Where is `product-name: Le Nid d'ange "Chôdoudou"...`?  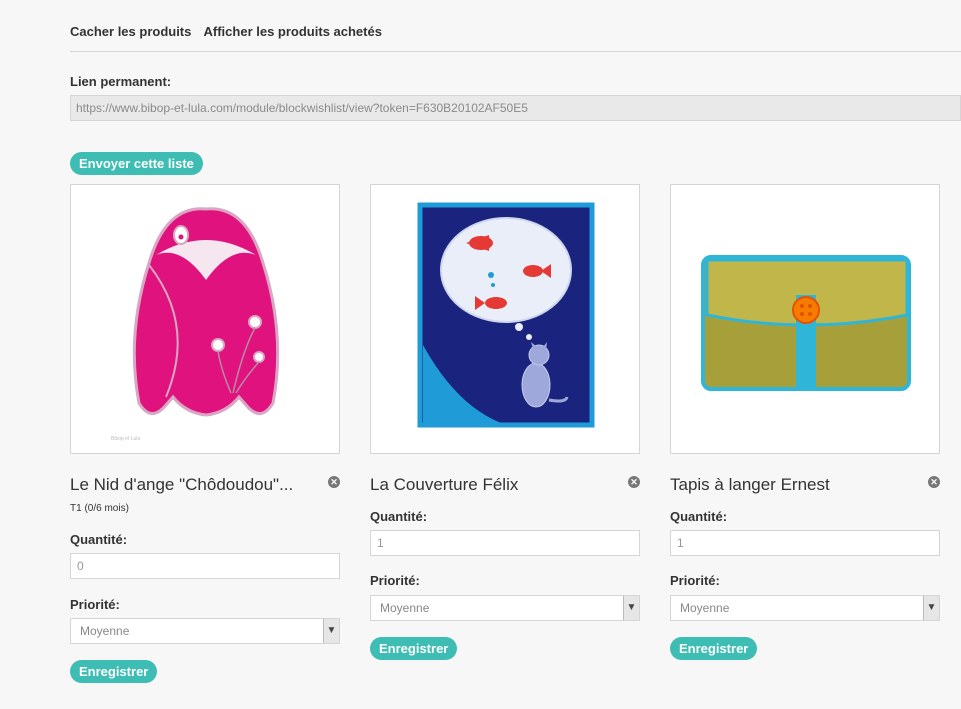
product-name: Le Nid d'ange "Chôdoudou"... is located at coordinates (181, 485).